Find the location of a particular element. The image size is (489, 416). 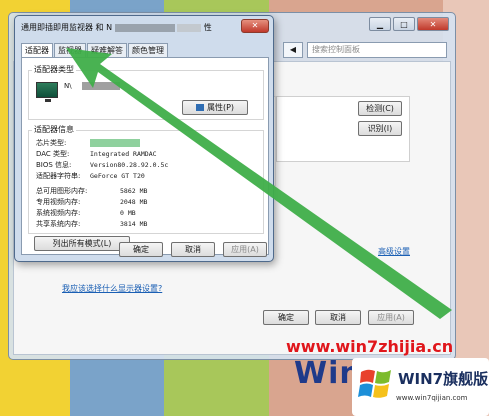

info-row-chip: 芯片类型: is located at coordinates (88, 143).